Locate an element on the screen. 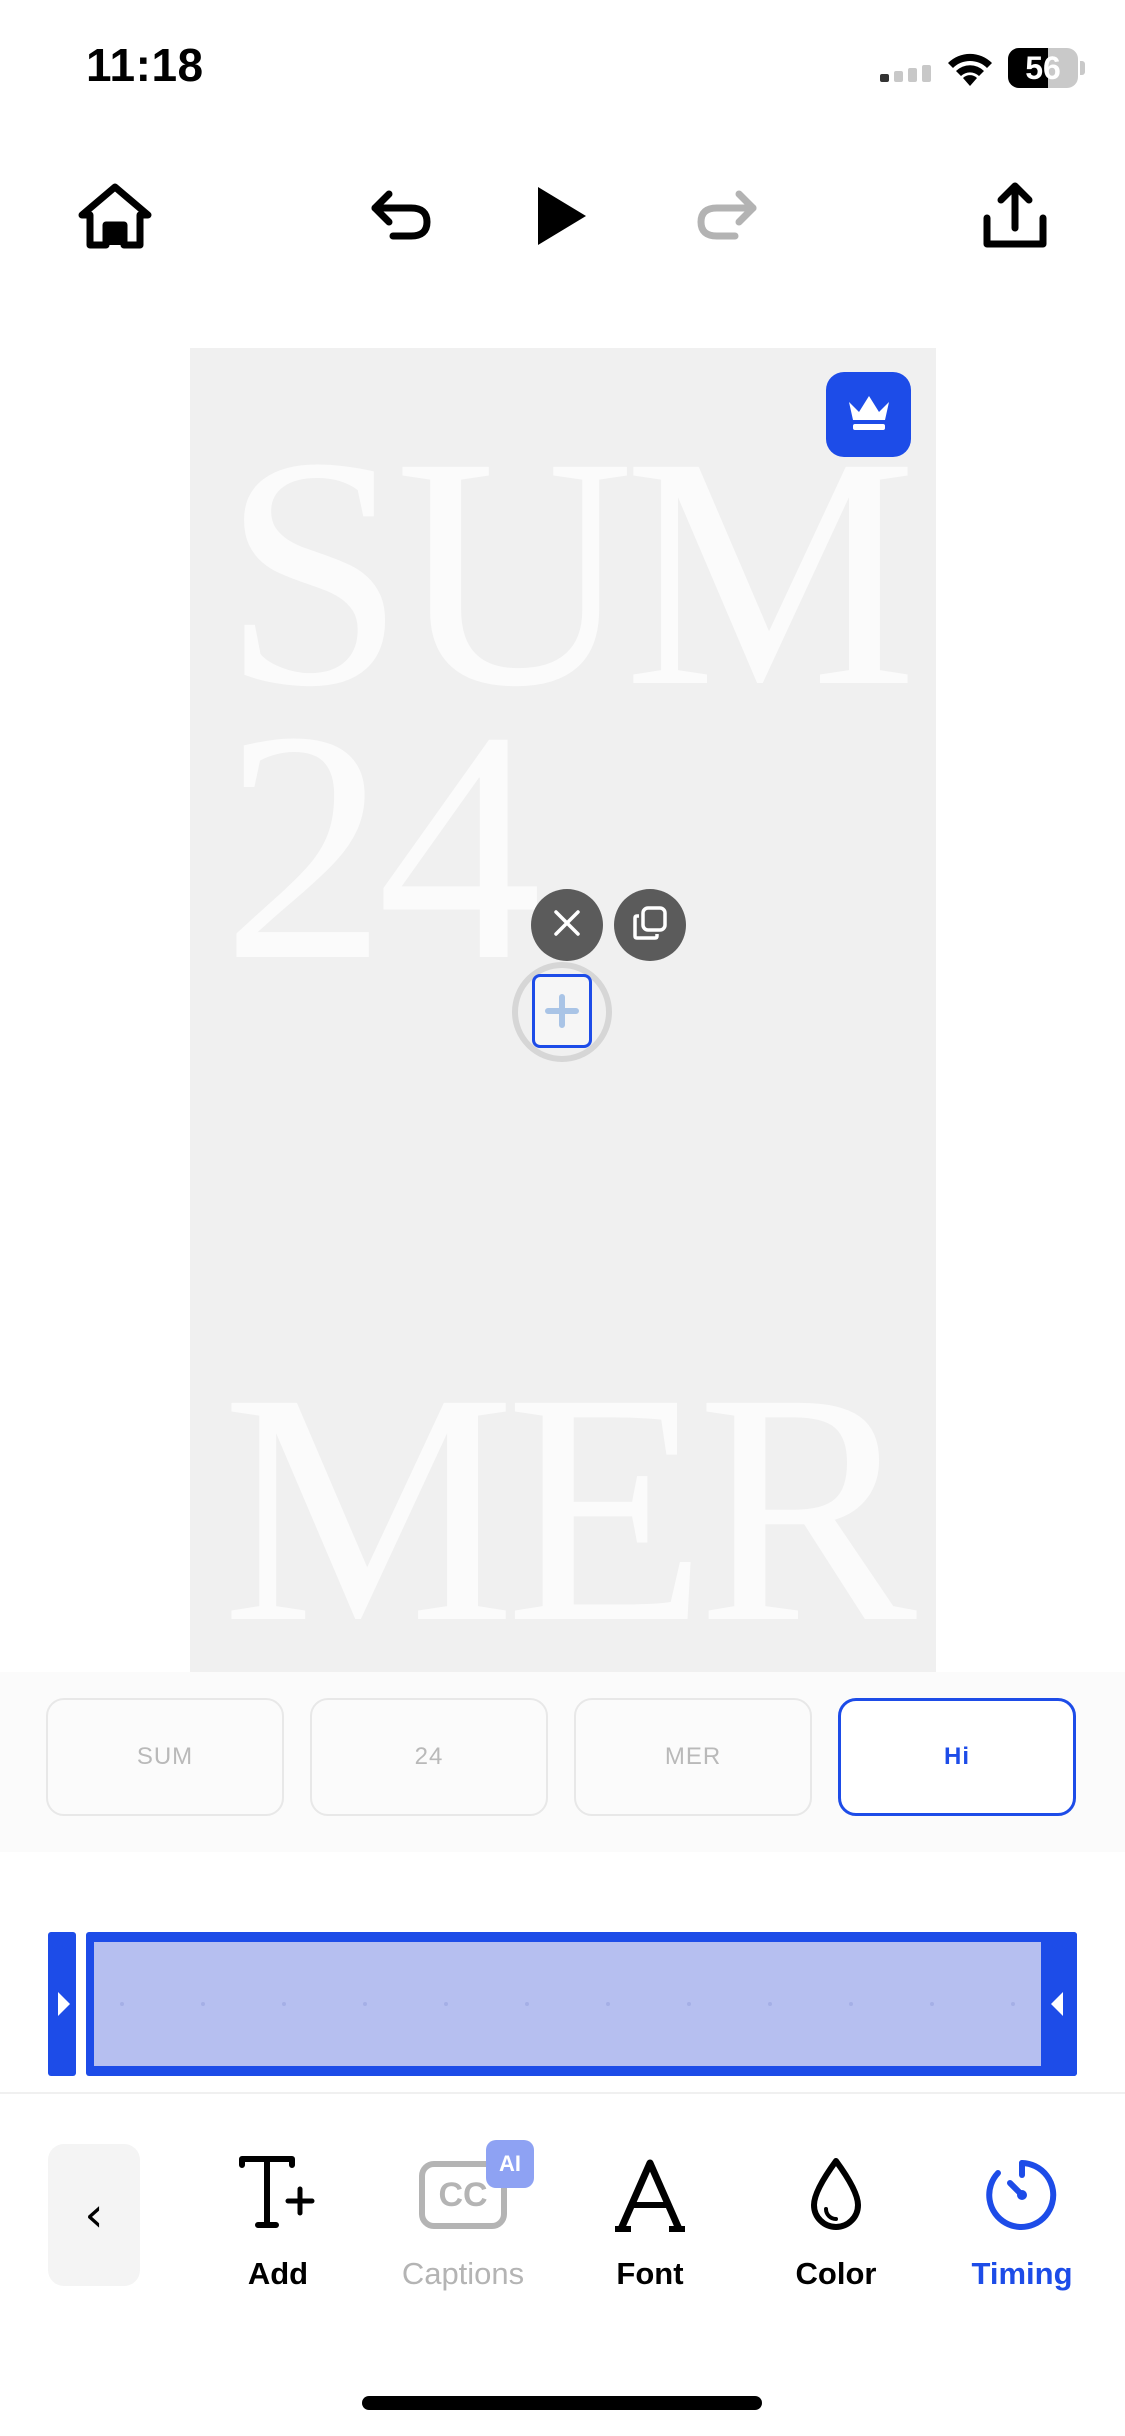 This screenshot has height=2436, width=1125. premium-button is located at coordinates (868, 414).